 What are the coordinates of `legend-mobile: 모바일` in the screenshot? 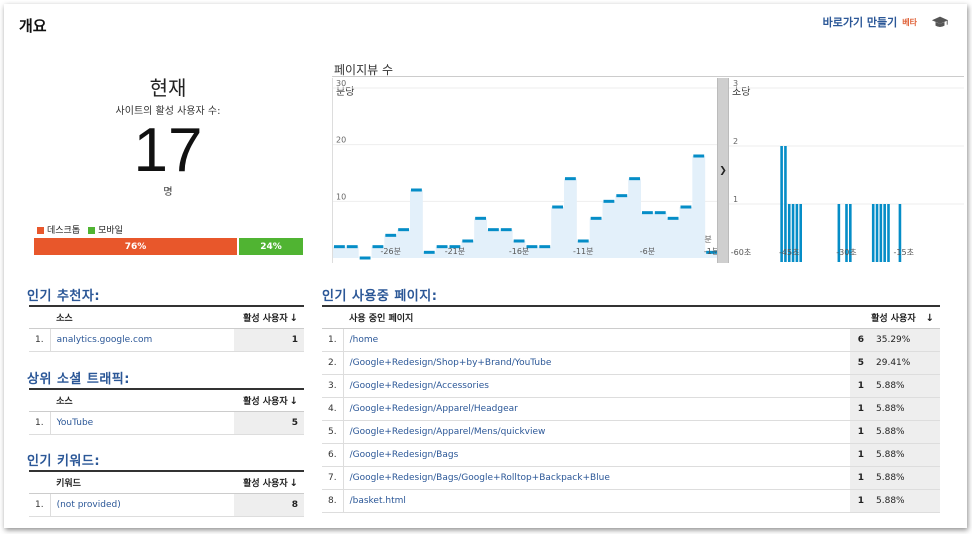 It's located at (105, 229).